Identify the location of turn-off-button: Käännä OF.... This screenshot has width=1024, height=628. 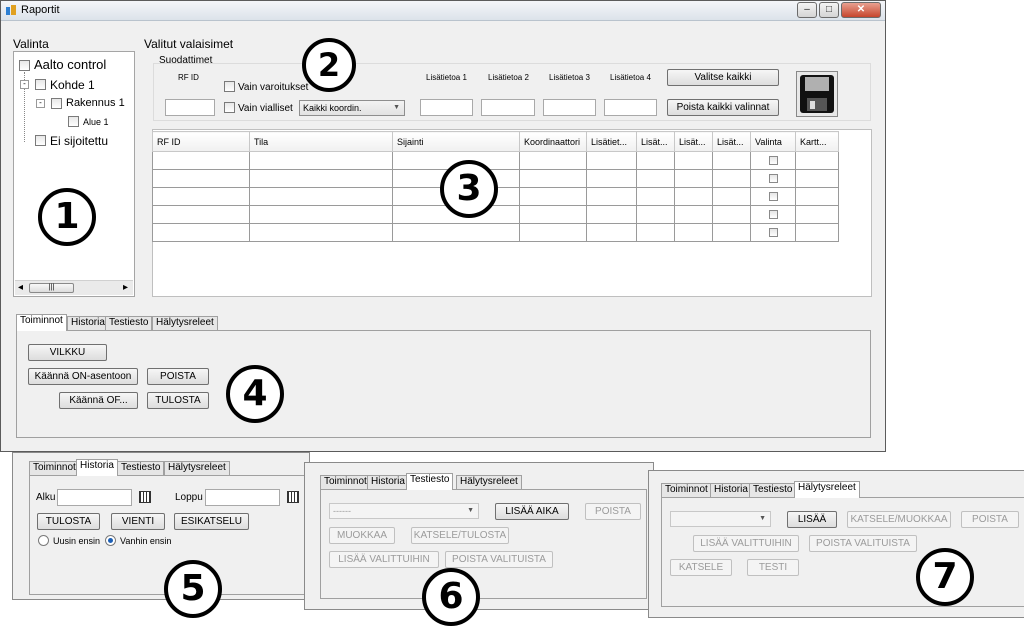
(98, 400).